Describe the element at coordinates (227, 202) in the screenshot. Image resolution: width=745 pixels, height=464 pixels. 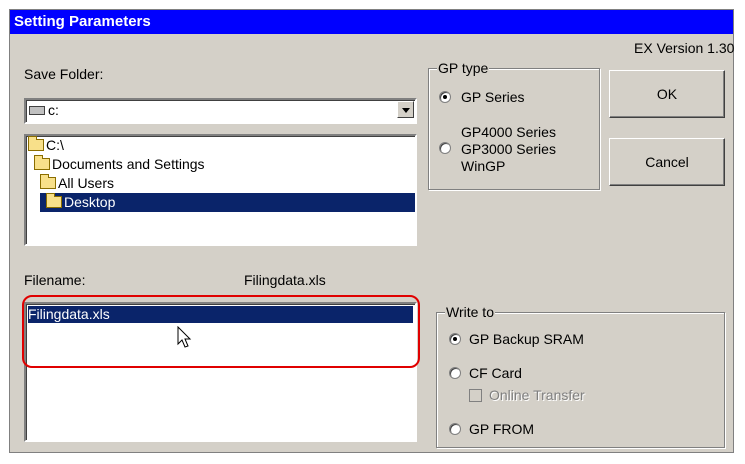
I see `tree-item-desktop: Desktop` at that location.